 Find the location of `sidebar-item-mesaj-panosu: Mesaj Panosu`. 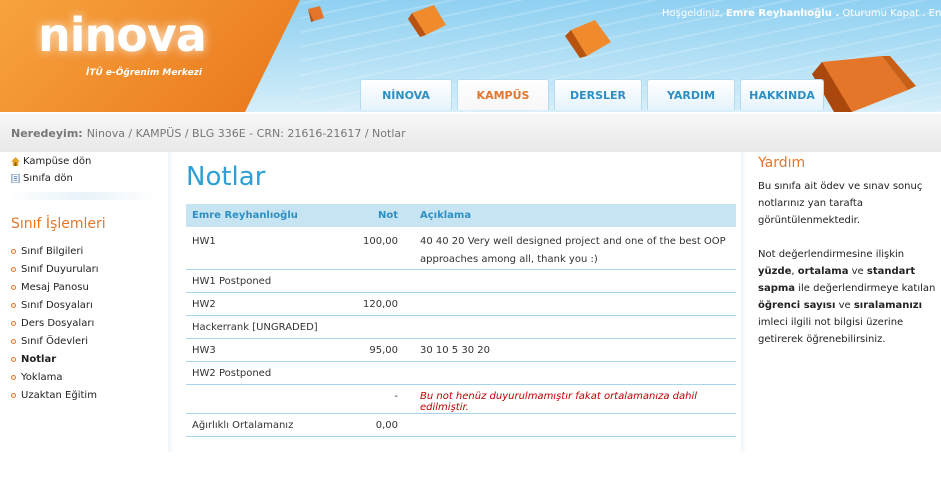

sidebar-item-mesaj-panosu: Mesaj Panosu is located at coordinates (54, 287).